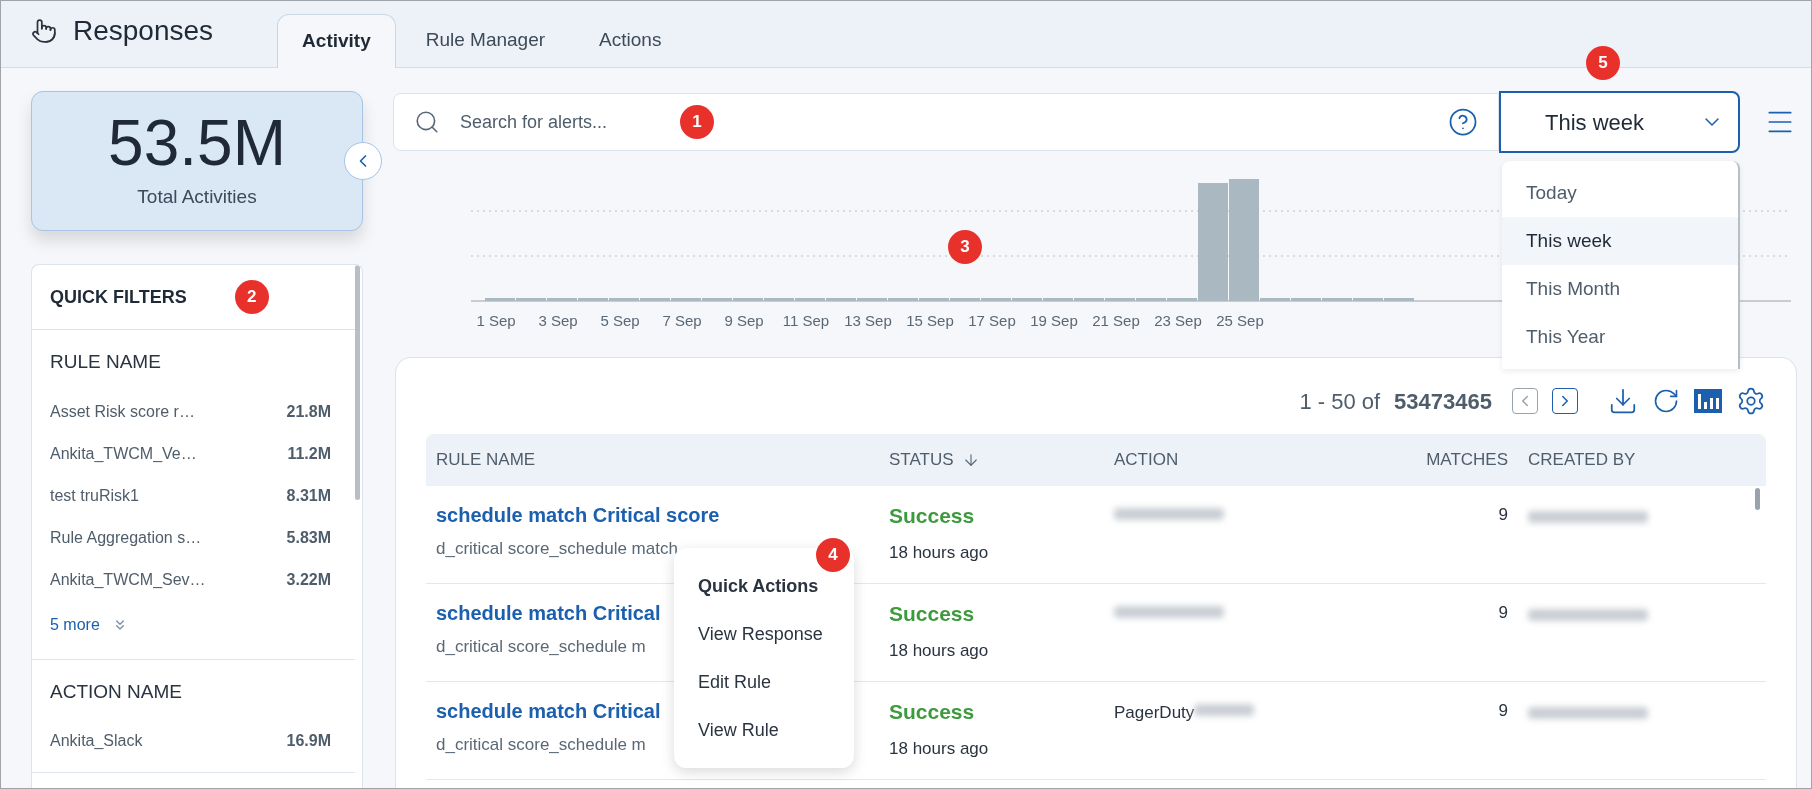  Describe the element at coordinates (1525, 401) in the screenshot. I see `previous-page-button` at that location.